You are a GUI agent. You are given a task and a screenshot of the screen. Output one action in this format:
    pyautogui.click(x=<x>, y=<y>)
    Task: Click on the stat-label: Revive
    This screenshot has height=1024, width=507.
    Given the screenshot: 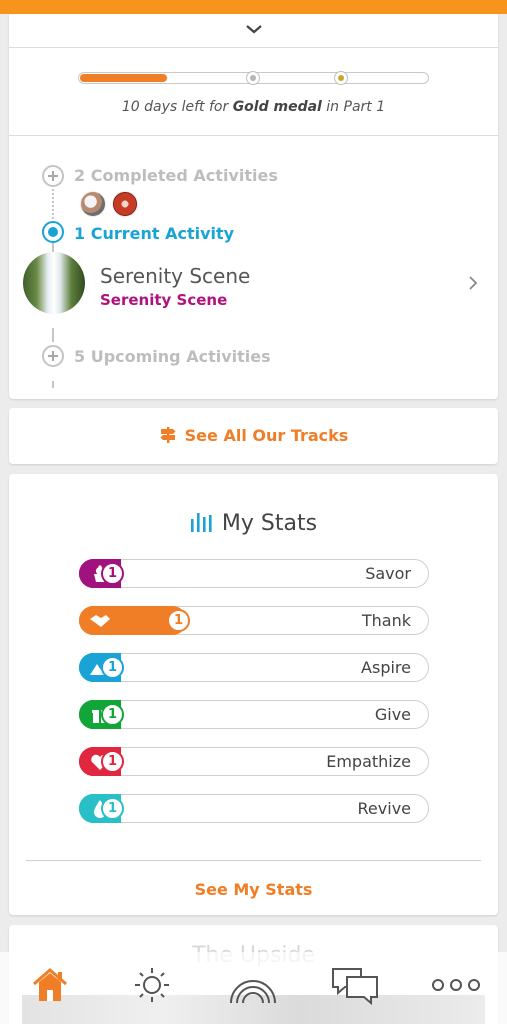 What is the action you would take?
    pyautogui.click(x=384, y=808)
    